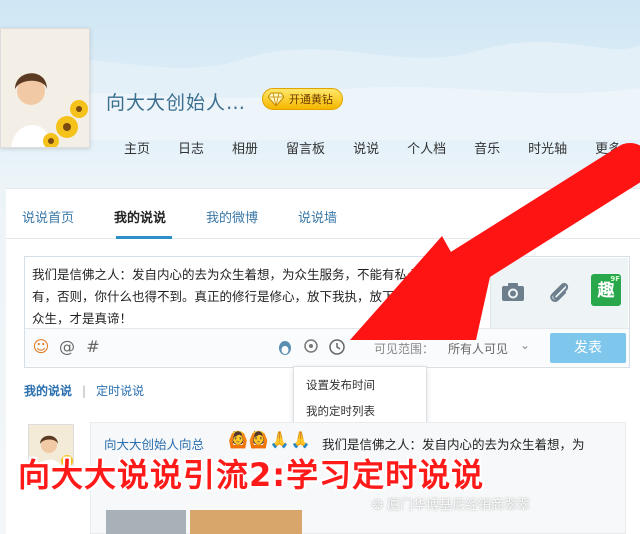  What do you see at coordinates (377, 505) in the screenshot?
I see `wechat-icon: ❂` at bounding box center [377, 505].